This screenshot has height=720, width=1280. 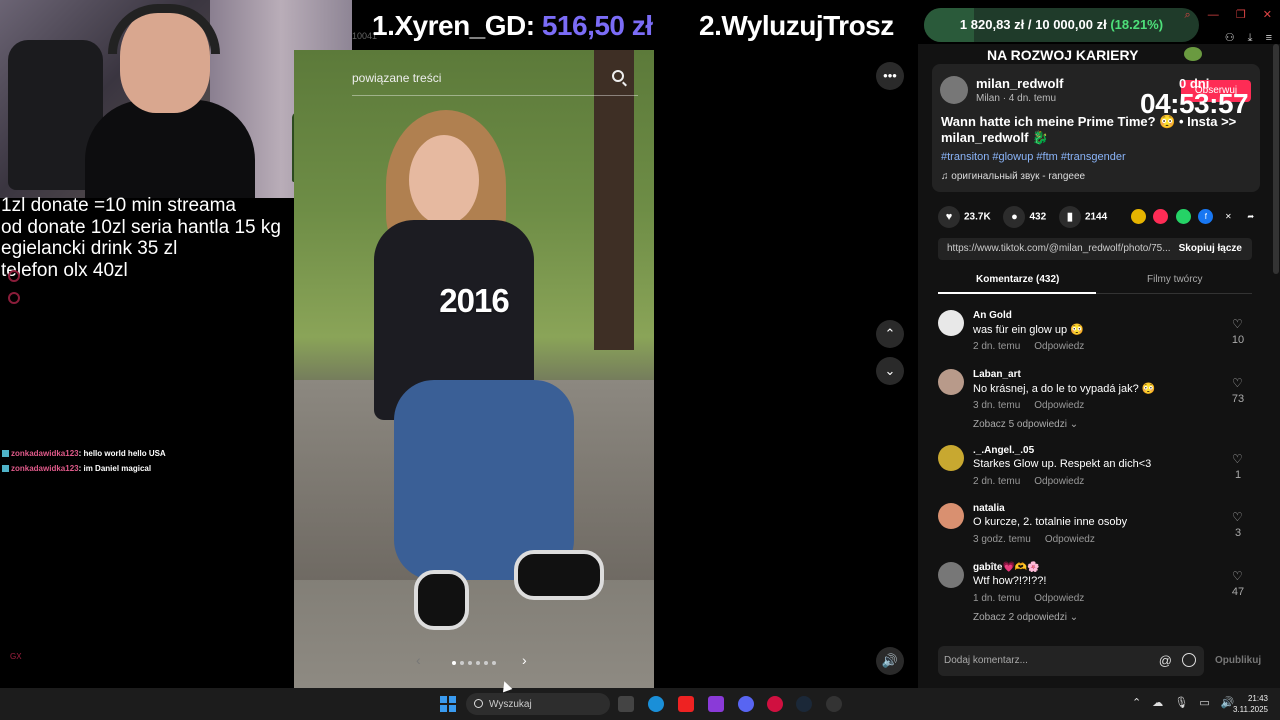 I want to click on taskbar-search-label: Wyszukaj, so click(x=510, y=704).